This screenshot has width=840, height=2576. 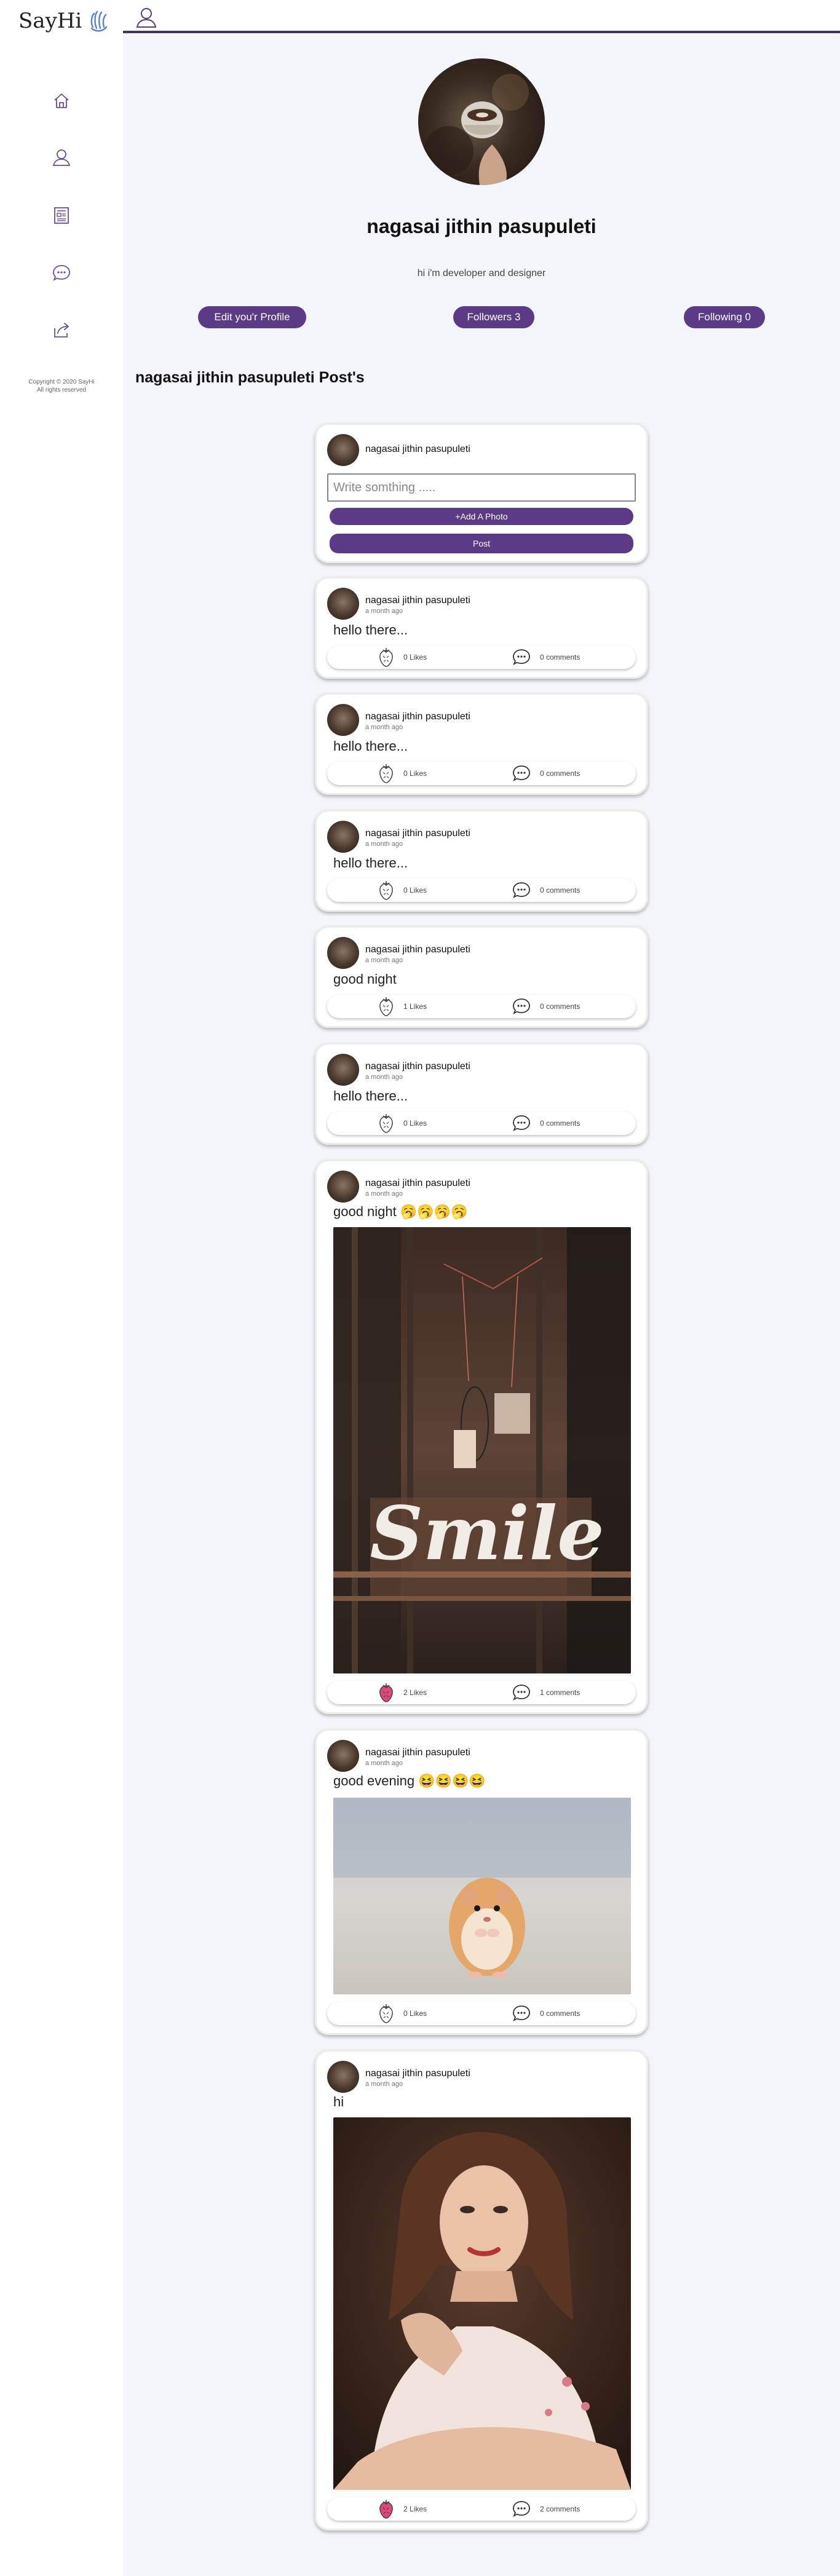 I want to click on following-button: Following 0, so click(x=724, y=317).